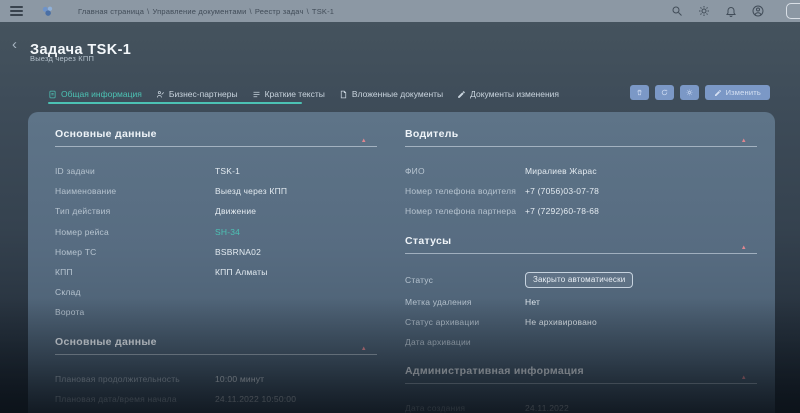 The width and height of the screenshot is (800, 413). Describe the element at coordinates (435, 408) in the screenshot. I see `field-label: Дата создания` at that location.